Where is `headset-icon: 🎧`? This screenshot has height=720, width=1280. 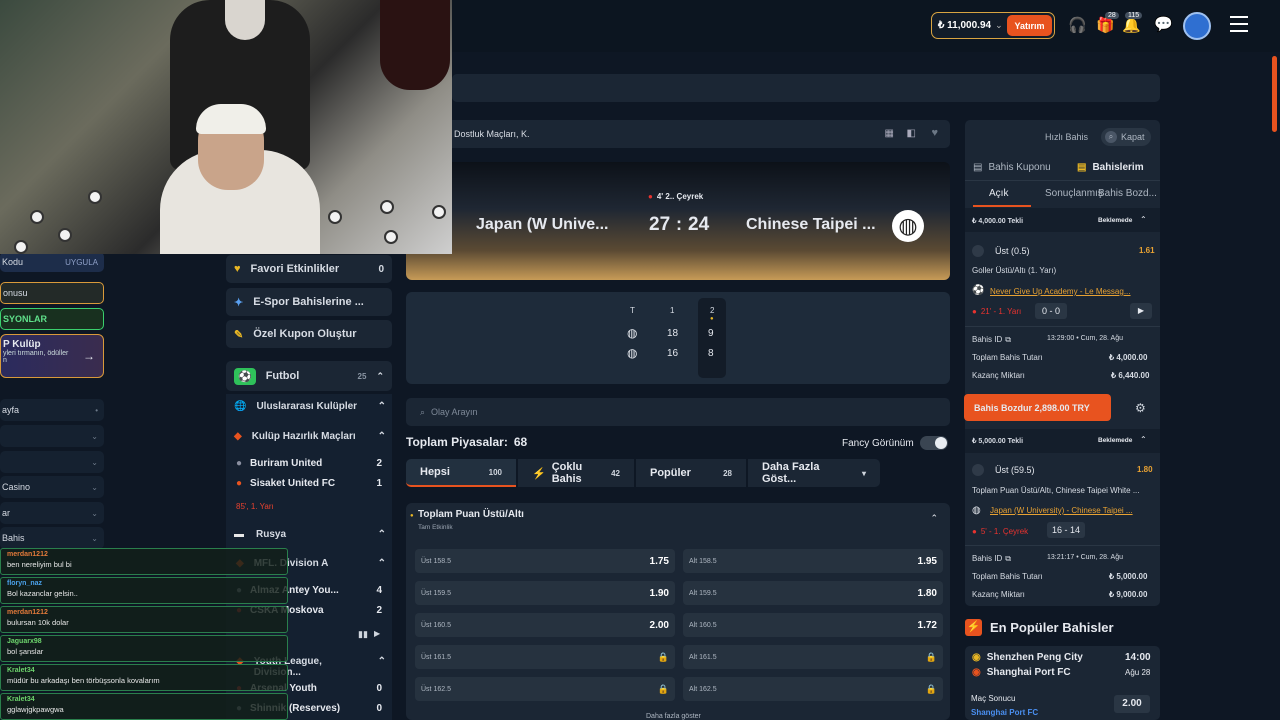
headset-icon: 🎧 is located at coordinates (1077, 25).